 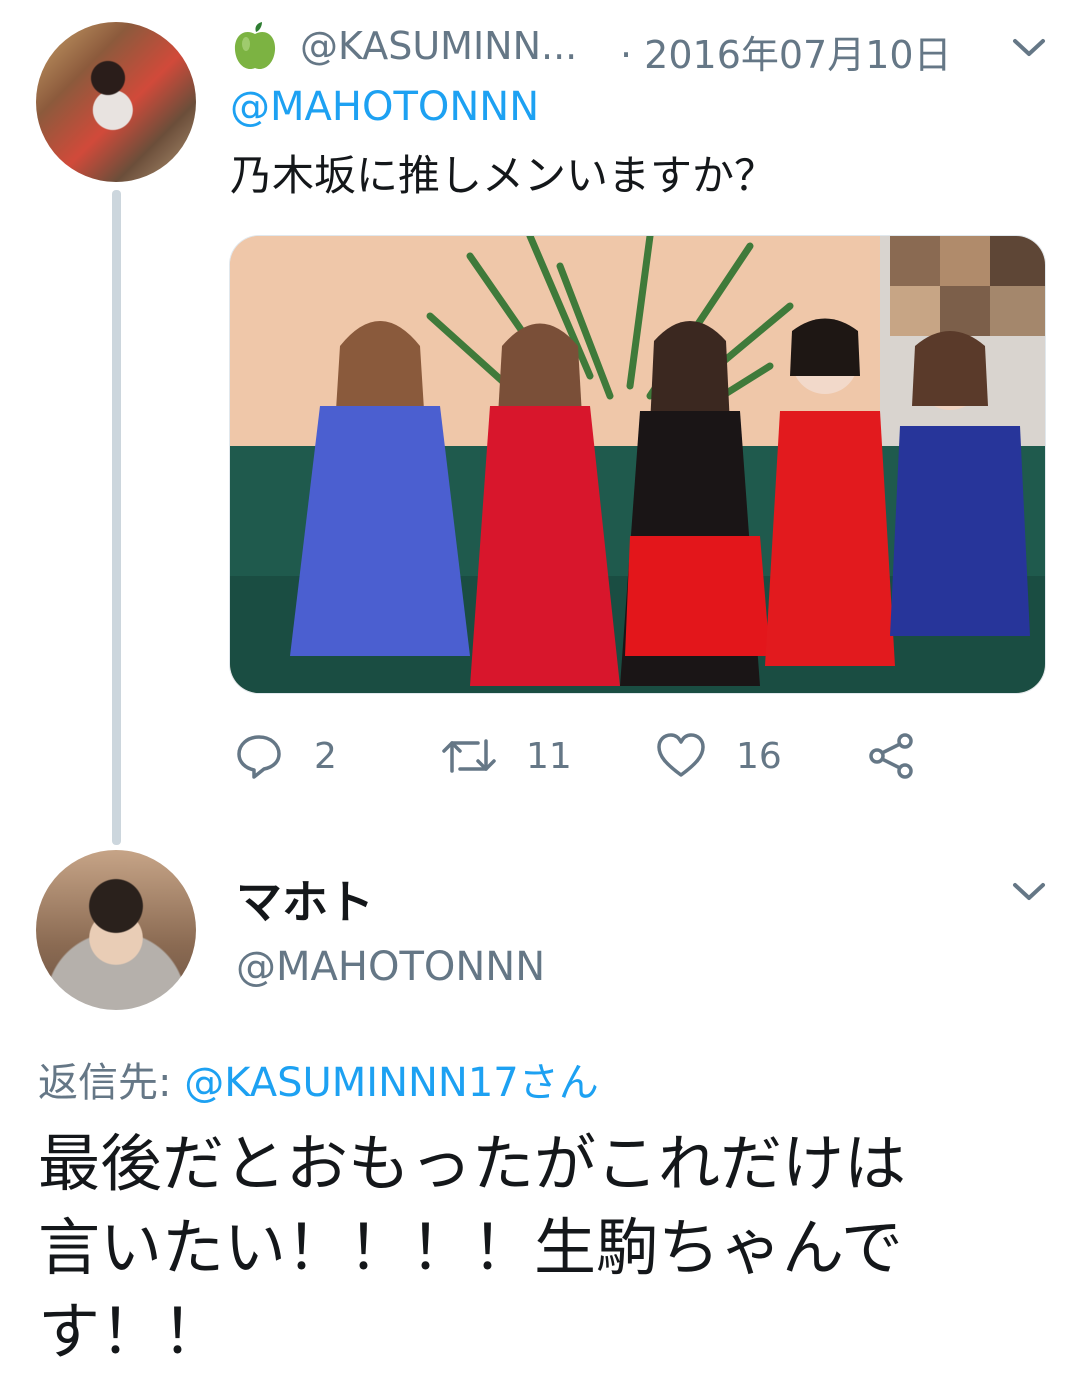 What do you see at coordinates (116, 517) in the screenshot?
I see `thread-connector-line` at bounding box center [116, 517].